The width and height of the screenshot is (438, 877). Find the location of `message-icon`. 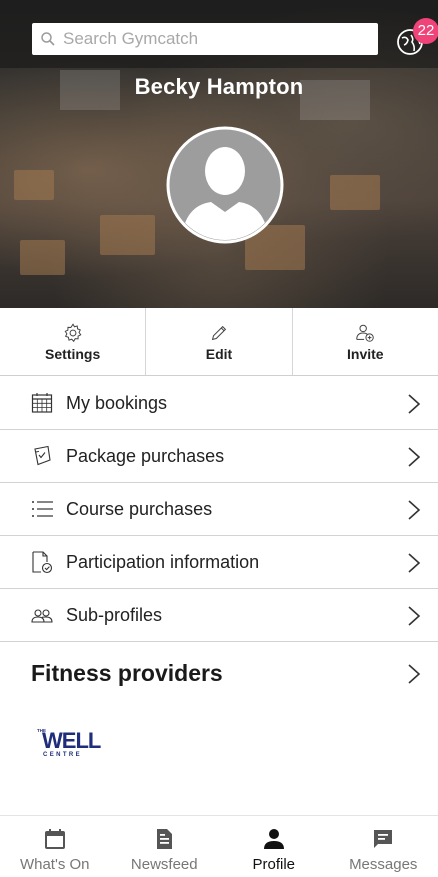

message-icon is located at coordinates (383, 839).